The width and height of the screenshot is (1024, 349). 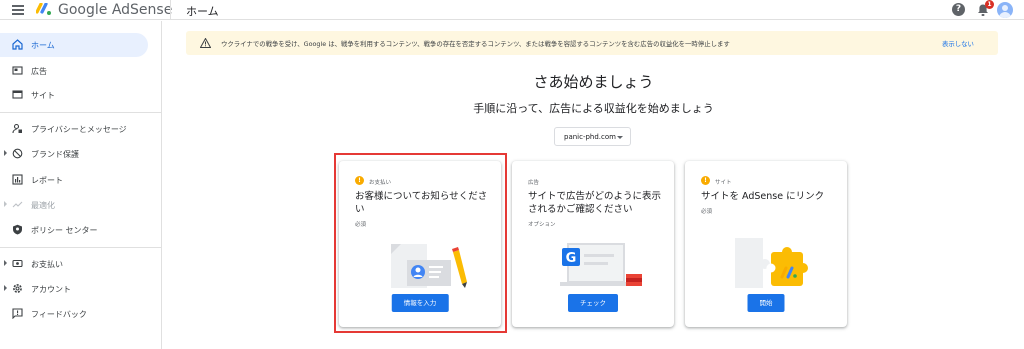 I want to click on card-category: サイト, so click(x=723, y=183).